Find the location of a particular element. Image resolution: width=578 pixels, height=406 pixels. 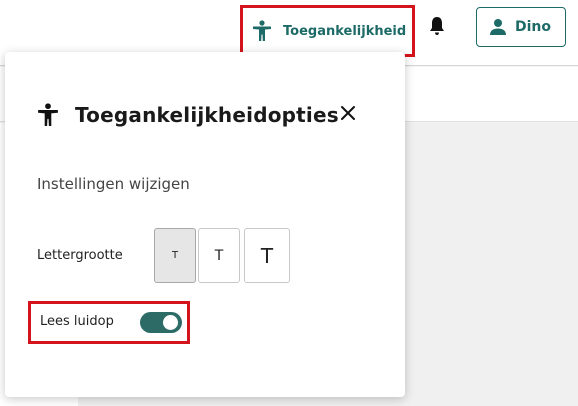

read-aloud-label: Lees luidop is located at coordinates (77, 321).